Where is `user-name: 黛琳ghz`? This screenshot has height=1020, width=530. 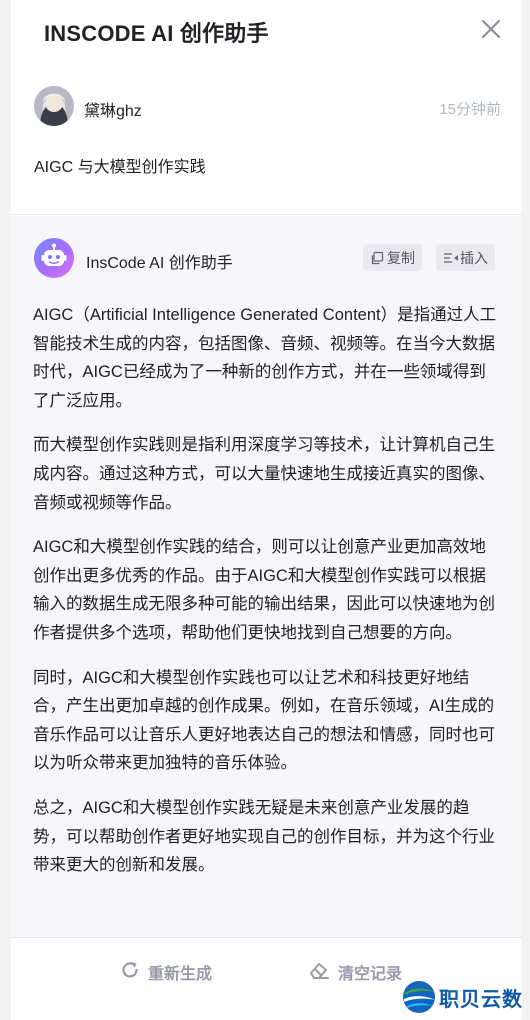 user-name: 黛琳ghz is located at coordinates (113, 109).